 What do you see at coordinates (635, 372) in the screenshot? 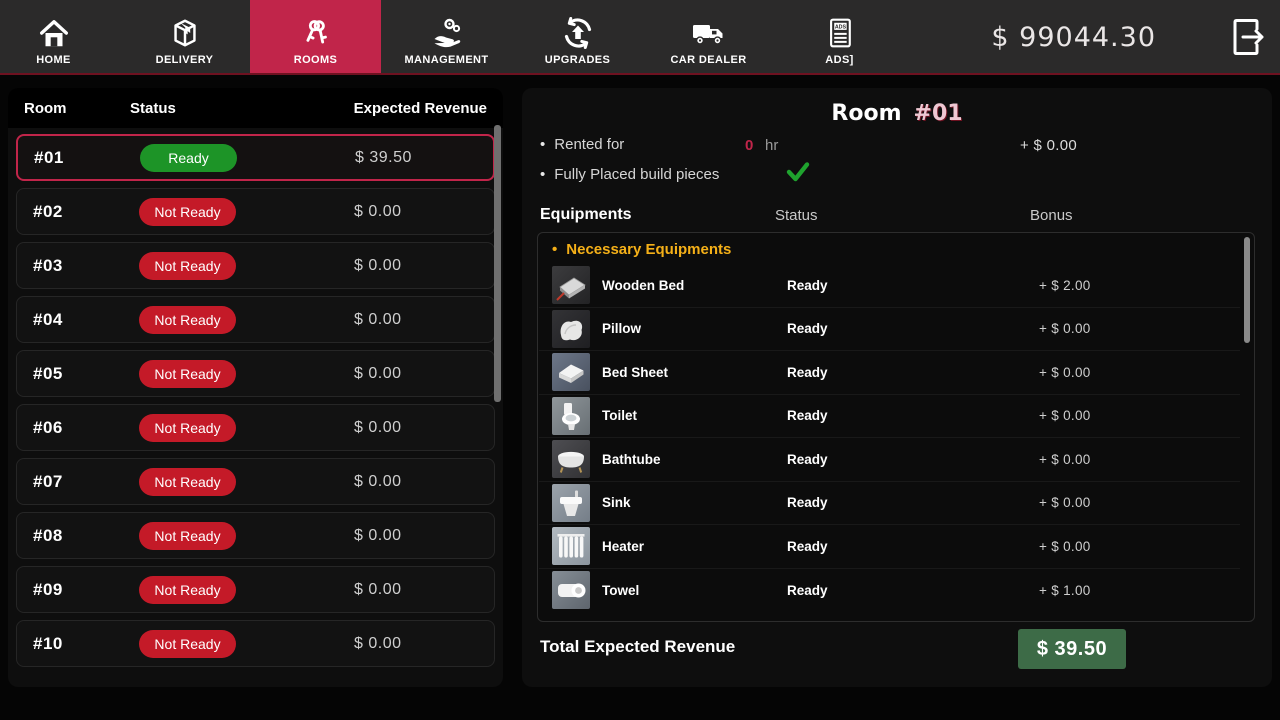
I see `equipment-name: Bed Sheet` at bounding box center [635, 372].